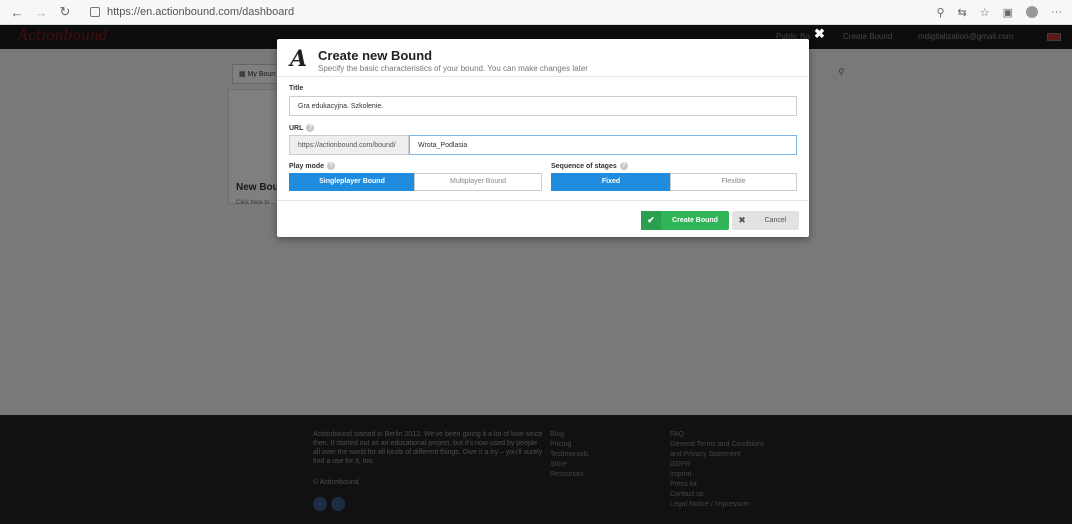 The height and width of the screenshot is (524, 1072). Describe the element at coordinates (695, 220) in the screenshot. I see `create-bound-label: Create Bound` at that location.